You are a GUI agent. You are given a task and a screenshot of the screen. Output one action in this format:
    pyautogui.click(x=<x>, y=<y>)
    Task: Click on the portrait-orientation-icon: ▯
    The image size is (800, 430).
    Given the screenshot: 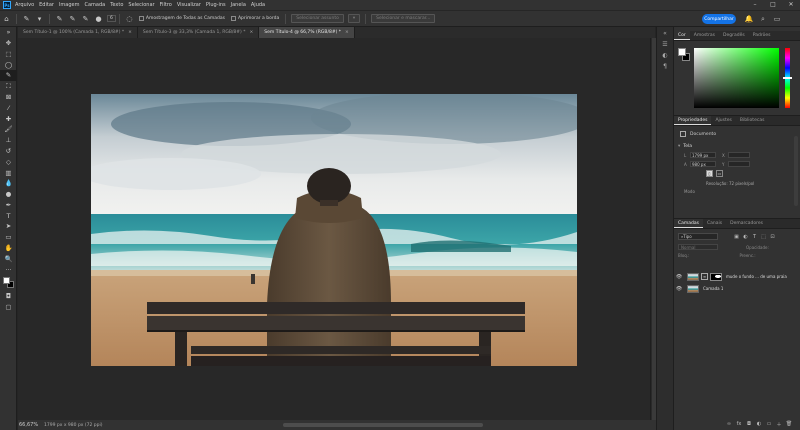 What is the action you would take?
    pyautogui.click(x=709, y=173)
    